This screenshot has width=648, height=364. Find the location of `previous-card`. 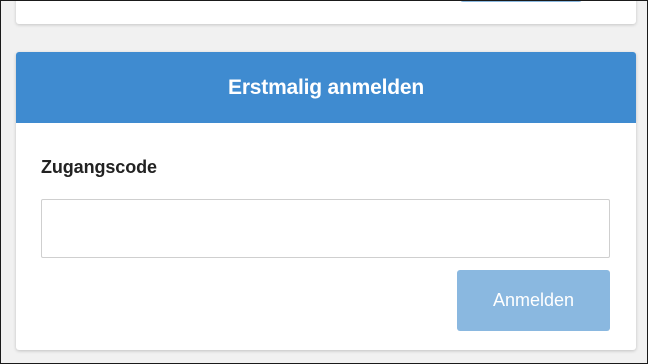

previous-card is located at coordinates (326, 12).